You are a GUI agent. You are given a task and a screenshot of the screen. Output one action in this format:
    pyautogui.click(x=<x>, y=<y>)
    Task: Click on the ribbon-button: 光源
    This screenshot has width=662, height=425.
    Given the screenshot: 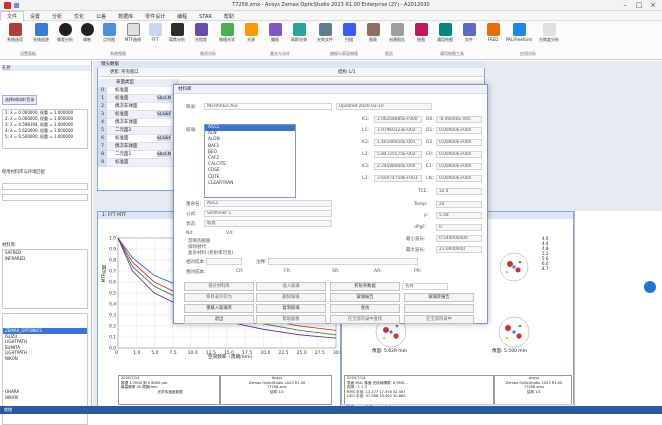 What is the action you would take?
    pyautogui.click(x=251, y=33)
    